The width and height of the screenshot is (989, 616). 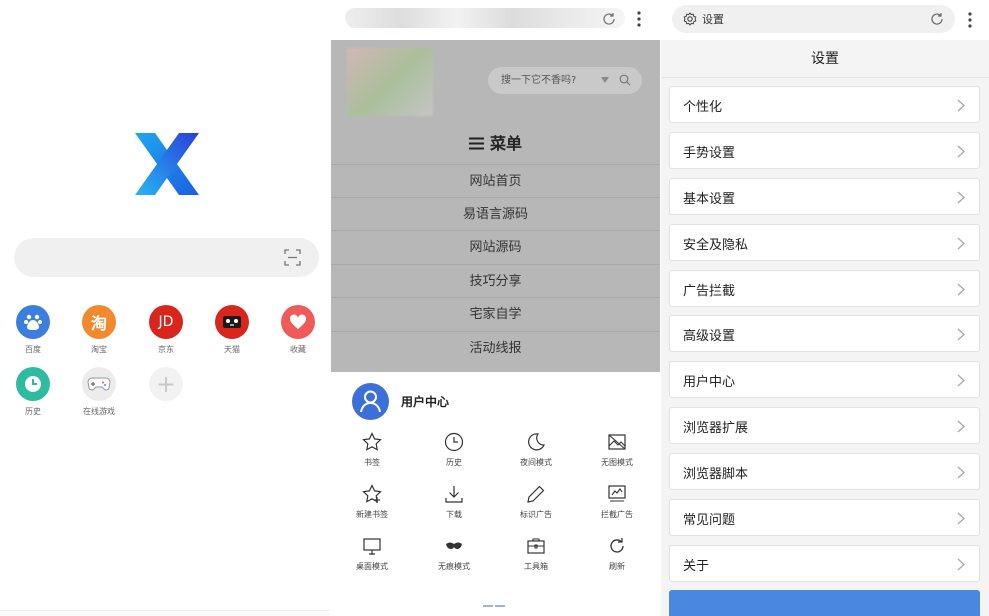 I want to click on bottom-action-button, so click(x=824, y=603).